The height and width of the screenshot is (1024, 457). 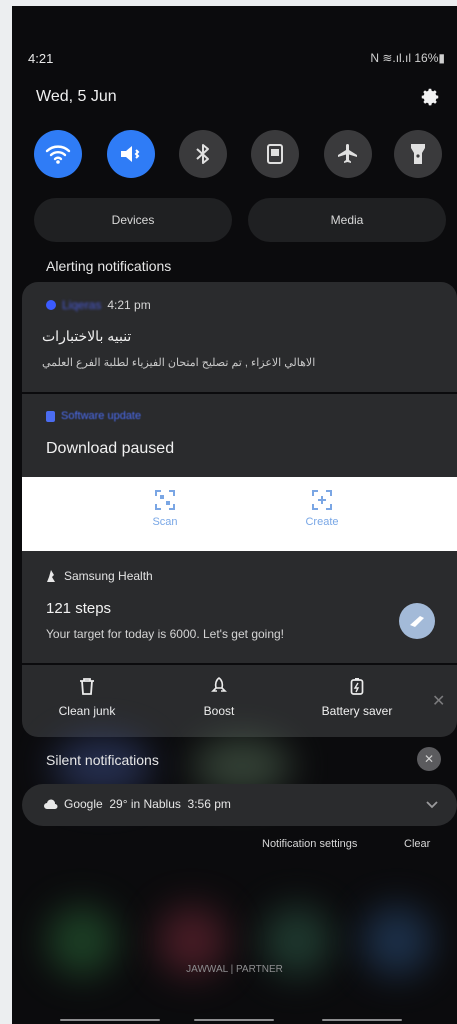 I want to click on clean-junk-label: Clean junk, so click(x=87, y=711).